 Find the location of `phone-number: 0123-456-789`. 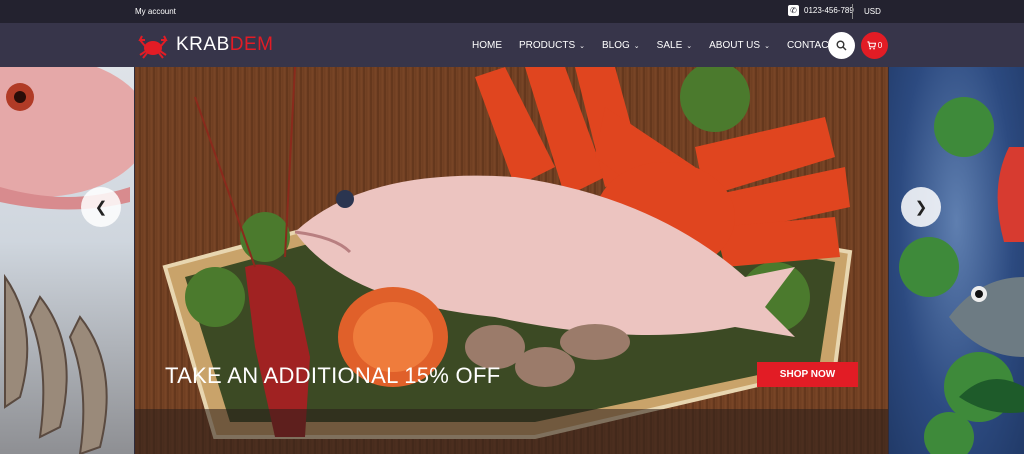

phone-number: 0123-456-789 is located at coordinates (829, 10).